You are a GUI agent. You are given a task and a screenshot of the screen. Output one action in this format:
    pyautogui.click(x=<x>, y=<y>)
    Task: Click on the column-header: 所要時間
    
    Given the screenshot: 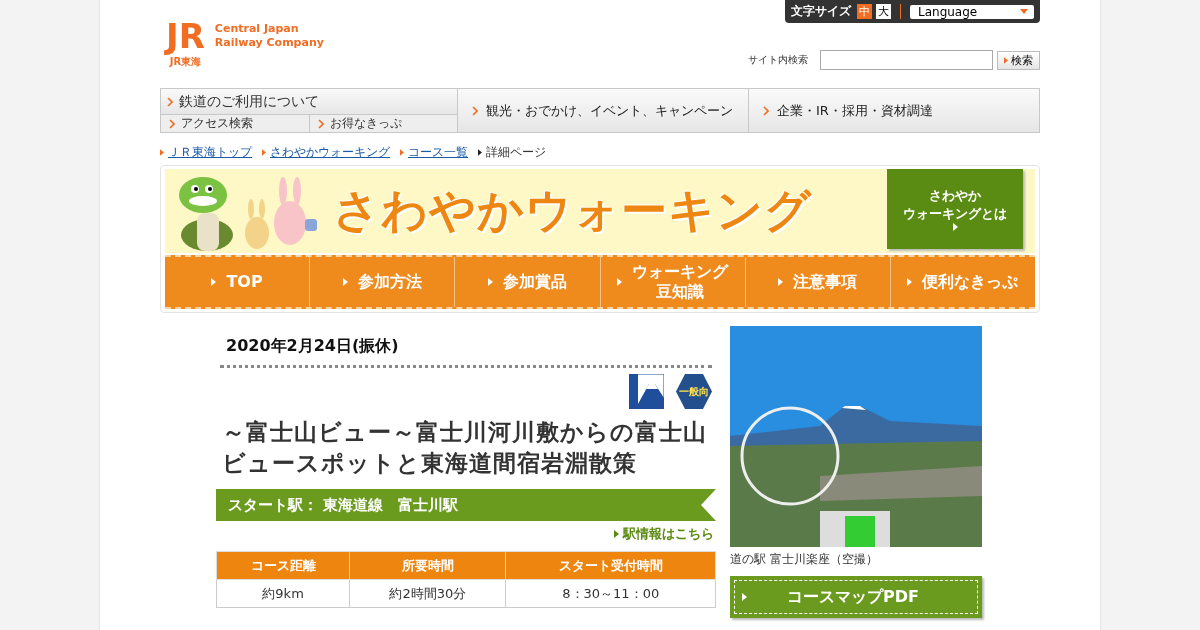 What is the action you would take?
    pyautogui.click(x=427, y=565)
    